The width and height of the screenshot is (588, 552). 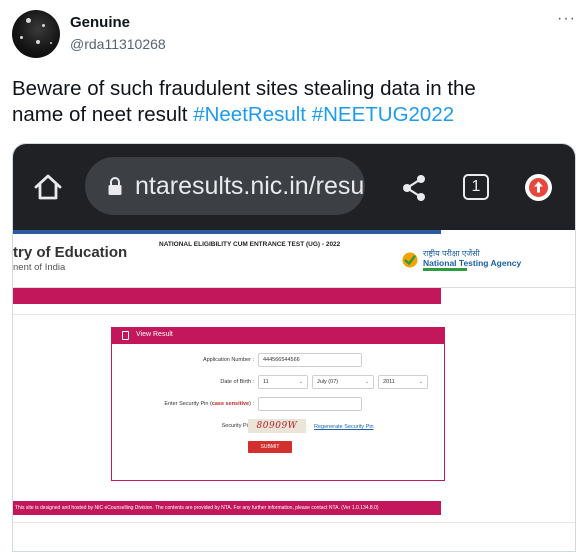 I want to click on security-pin-label: Enter Security Pin (case sensitive) :, so click(x=187, y=404).